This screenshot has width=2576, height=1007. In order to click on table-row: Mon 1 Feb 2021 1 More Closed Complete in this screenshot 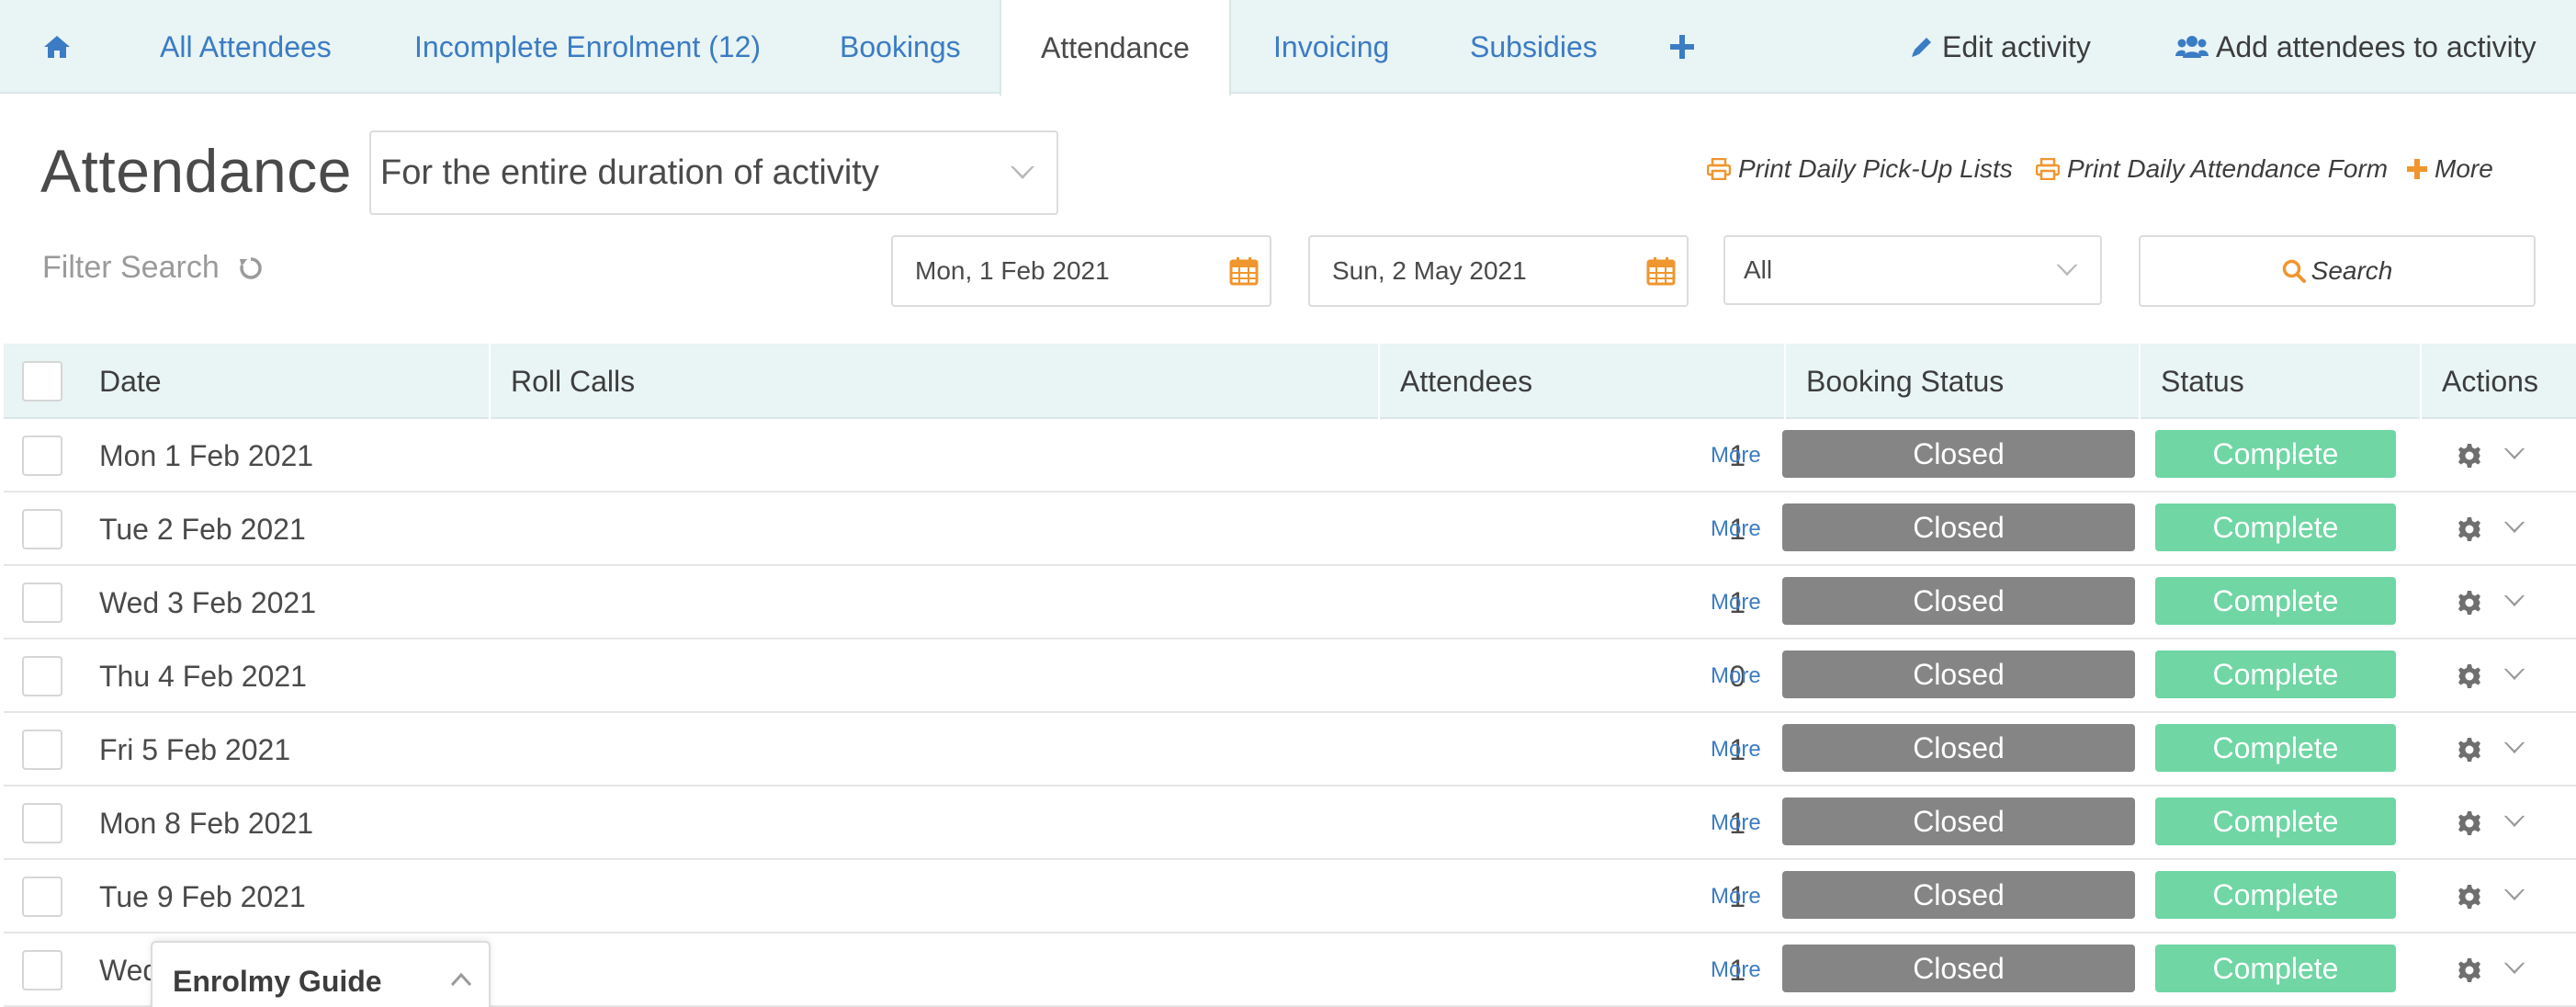, I will do `click(1290, 455)`.